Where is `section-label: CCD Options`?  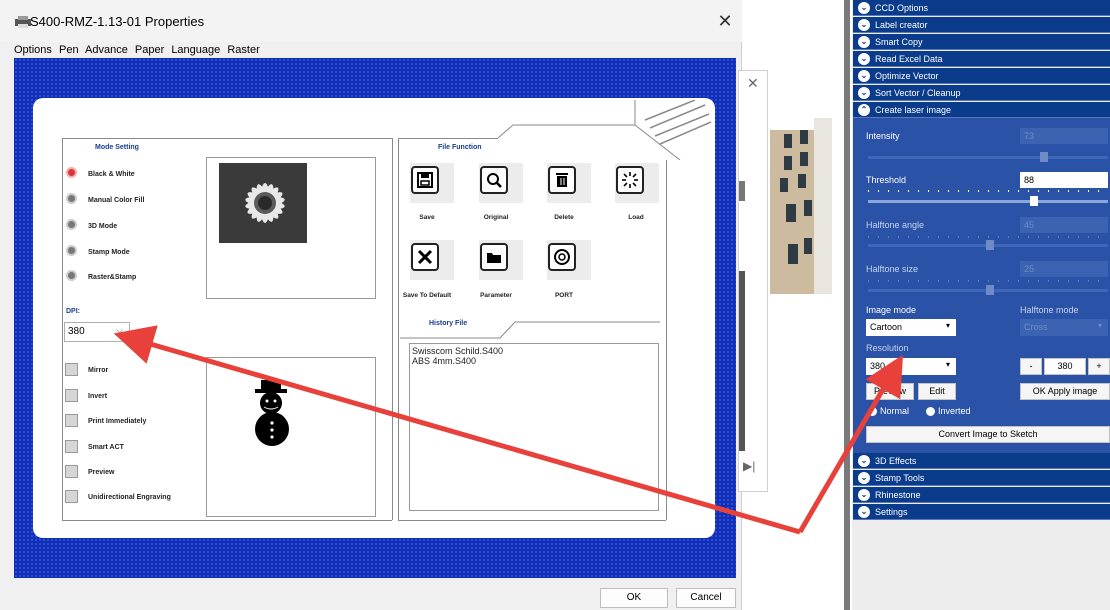
section-label: CCD Options is located at coordinates (902, 8).